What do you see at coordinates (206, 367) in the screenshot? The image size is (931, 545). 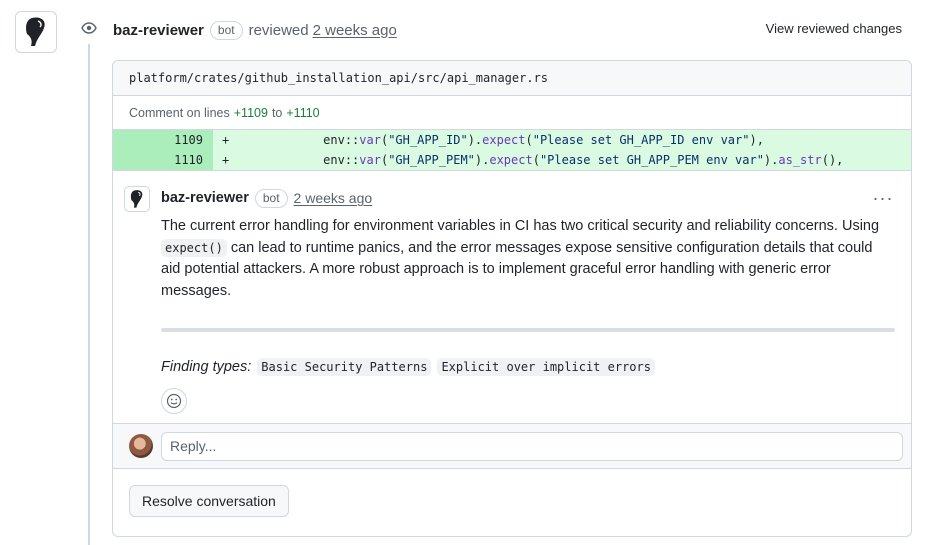 I see `finding-types-label: Finding types:` at bounding box center [206, 367].